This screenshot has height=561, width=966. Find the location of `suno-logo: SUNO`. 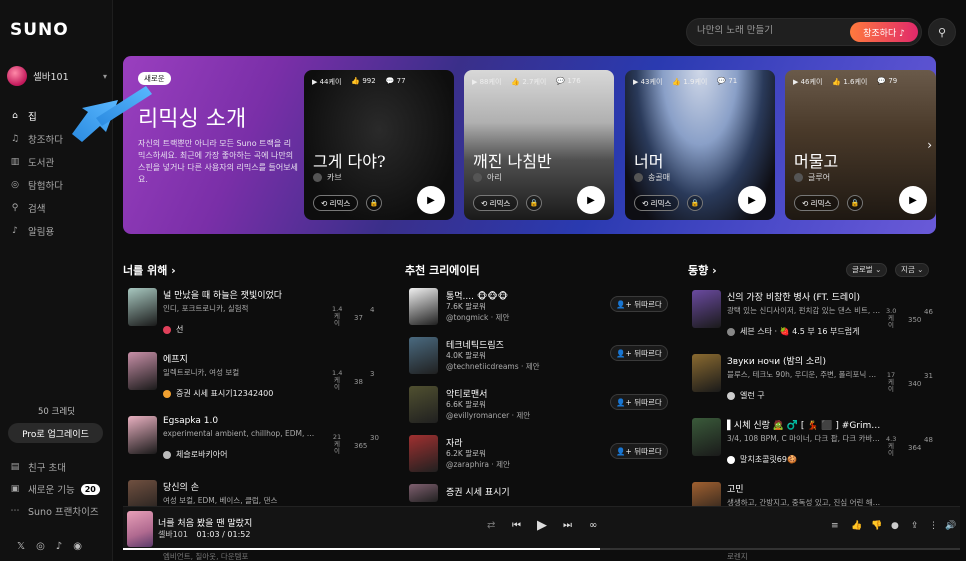

suno-logo: SUNO is located at coordinates (39, 30).